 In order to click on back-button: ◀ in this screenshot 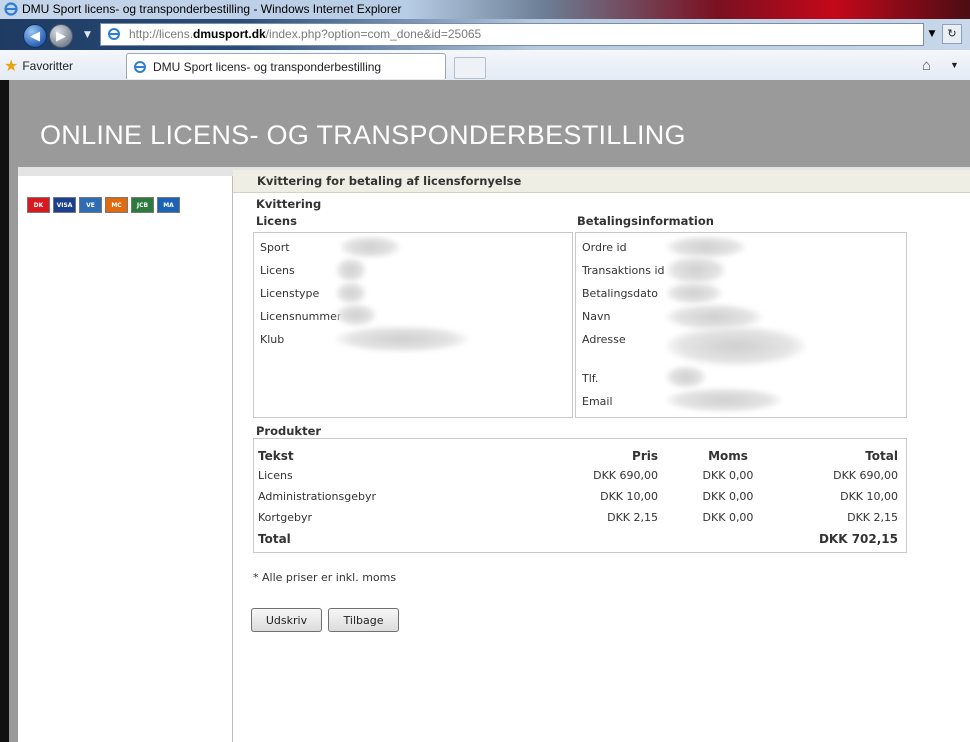, I will do `click(35, 36)`.